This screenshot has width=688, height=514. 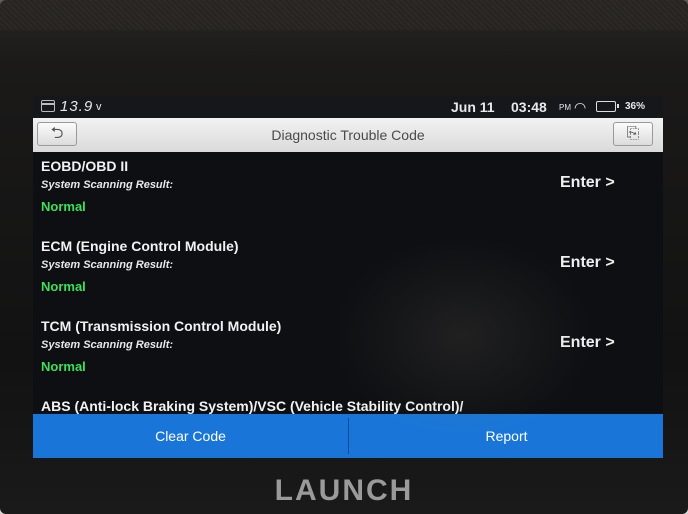 I want to click on clear-code-button: Clear Code, so click(x=190, y=436).